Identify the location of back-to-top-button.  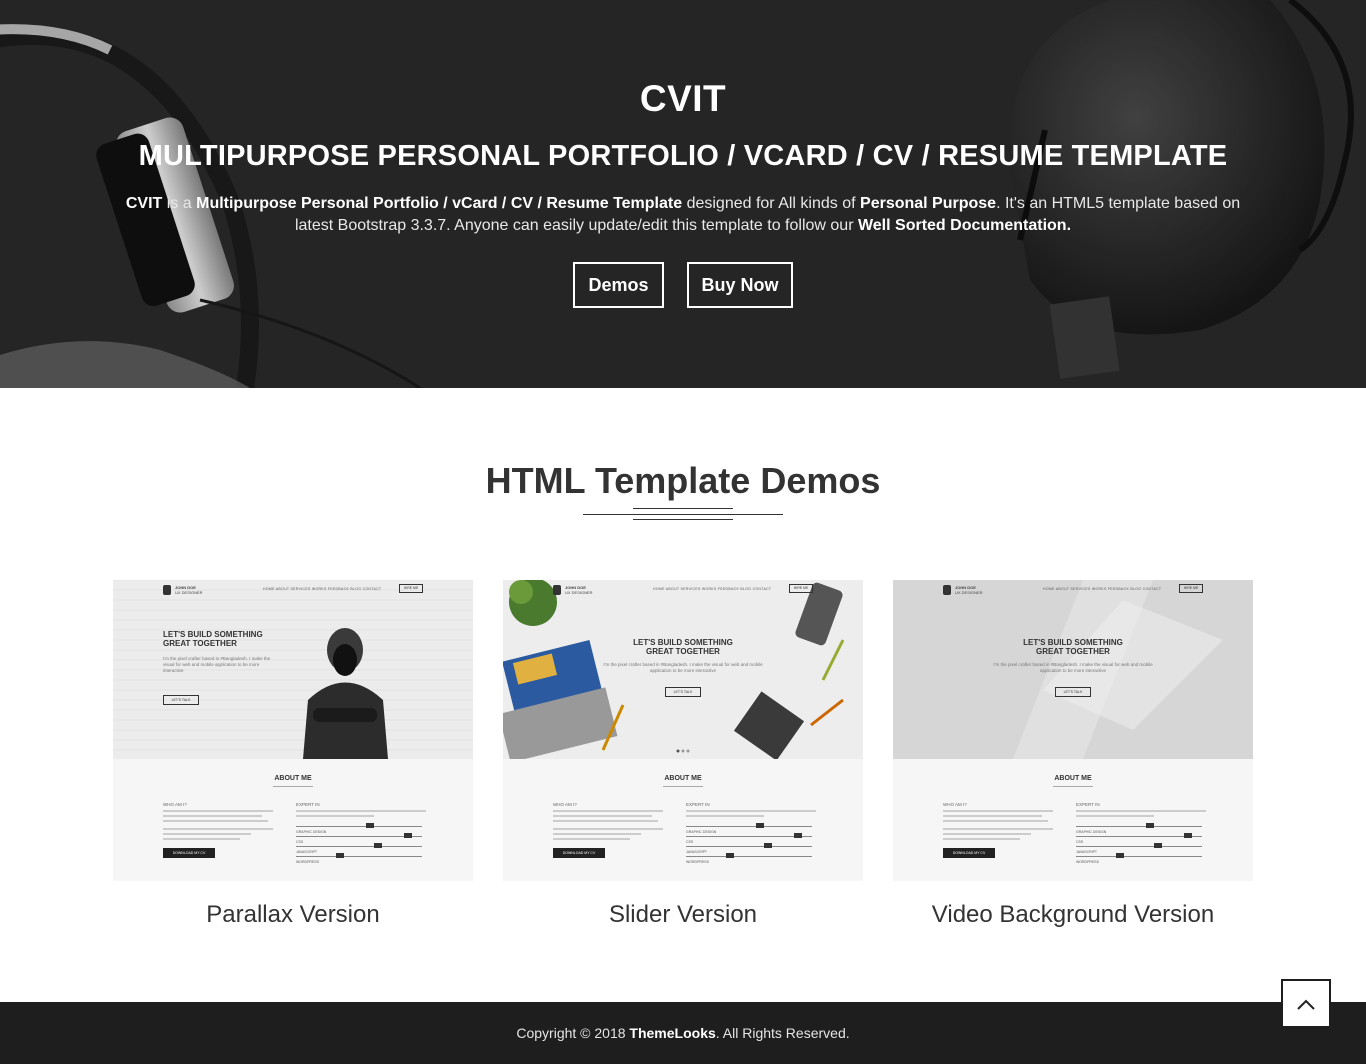
(1306, 1003).